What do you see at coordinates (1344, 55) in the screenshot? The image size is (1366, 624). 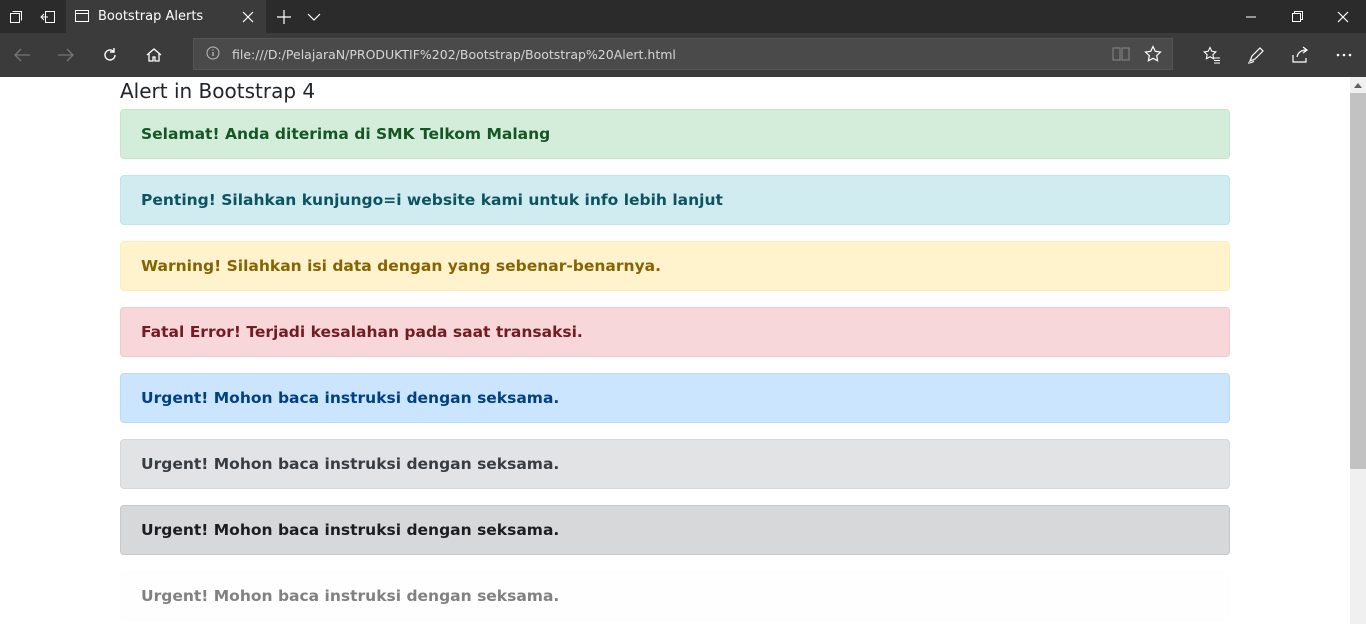 I see `more-icon` at bounding box center [1344, 55].